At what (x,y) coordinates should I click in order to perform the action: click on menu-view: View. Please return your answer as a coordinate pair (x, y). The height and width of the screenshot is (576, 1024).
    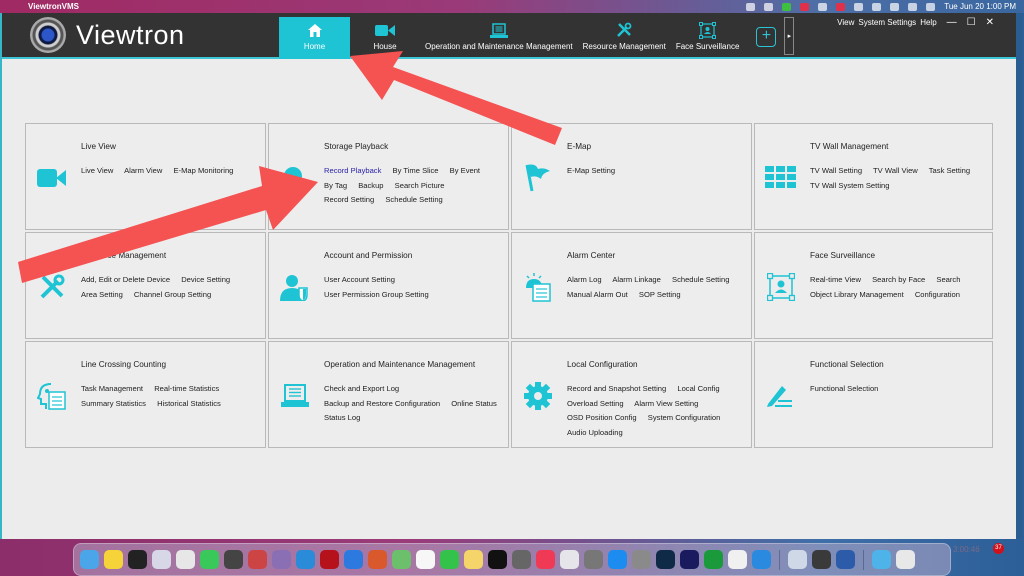
    Looking at the image, I should click on (845, 22).